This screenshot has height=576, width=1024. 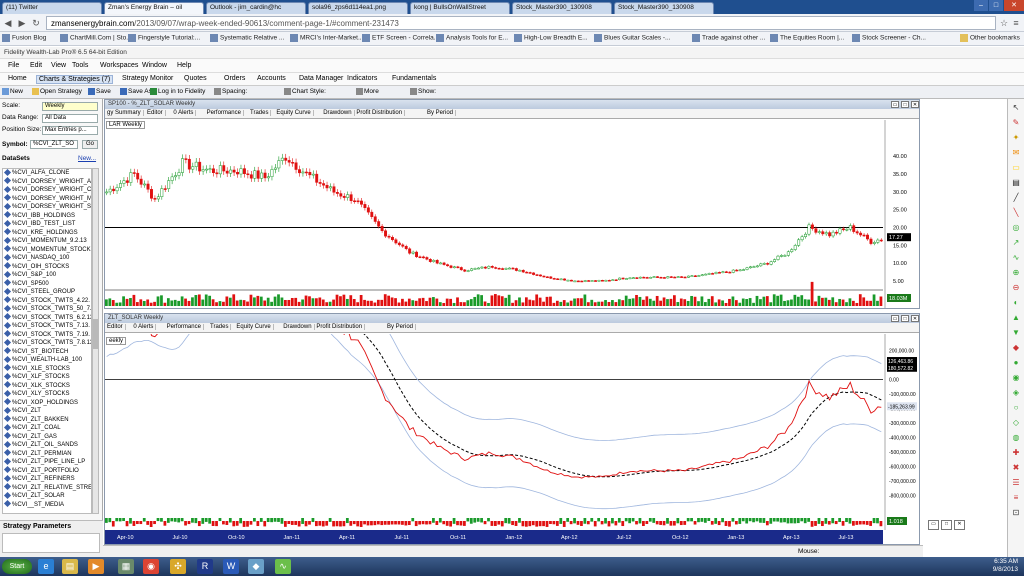 What do you see at coordinates (1016, 392) in the screenshot?
I see `drawing-tool-icon: ◈` at bounding box center [1016, 392].